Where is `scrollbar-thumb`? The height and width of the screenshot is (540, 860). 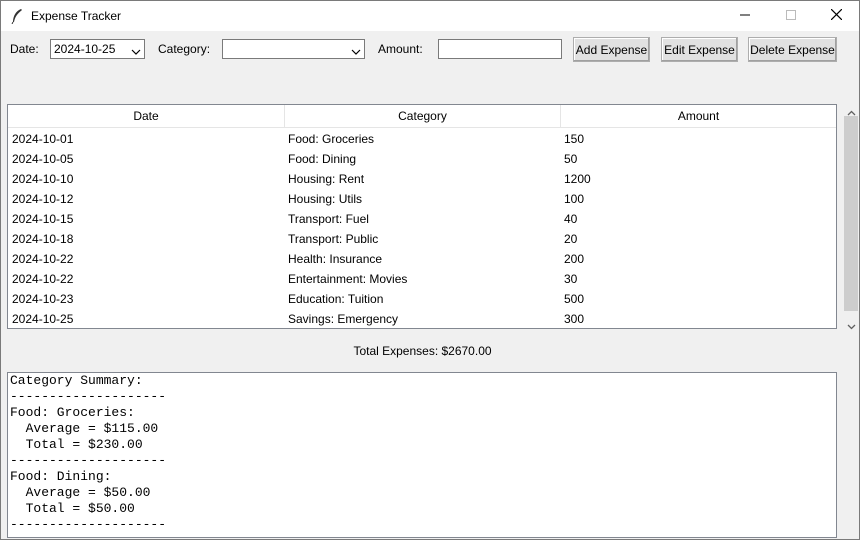 scrollbar-thumb is located at coordinates (851, 213).